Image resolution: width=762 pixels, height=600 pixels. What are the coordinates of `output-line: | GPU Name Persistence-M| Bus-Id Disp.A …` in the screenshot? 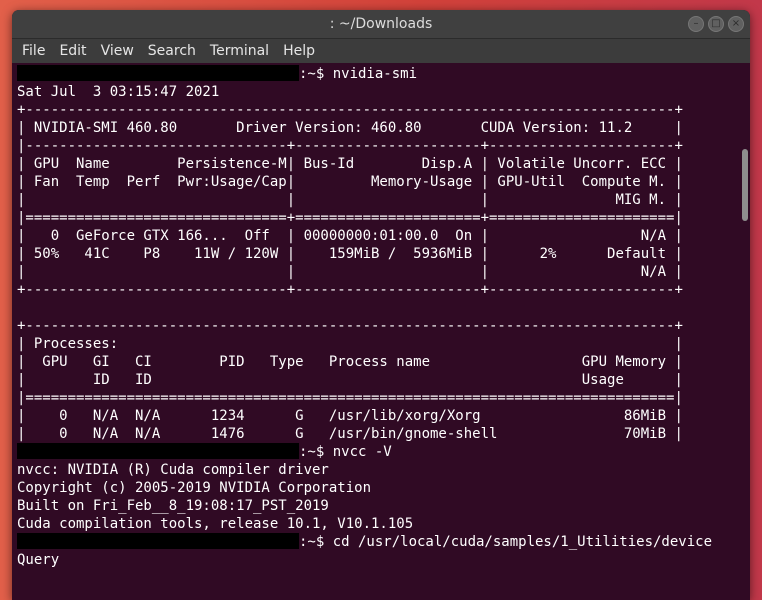 It's located at (374, 164).